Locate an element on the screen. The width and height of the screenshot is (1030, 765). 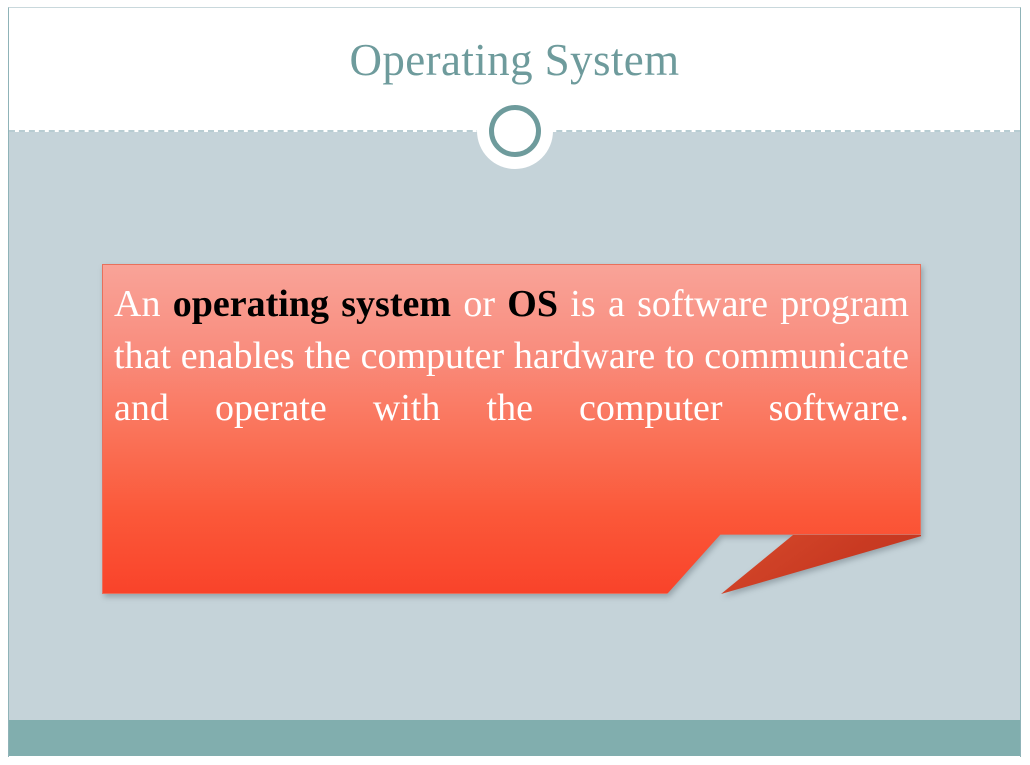
card-text-emphasis-os: OS is located at coordinates (532, 304).